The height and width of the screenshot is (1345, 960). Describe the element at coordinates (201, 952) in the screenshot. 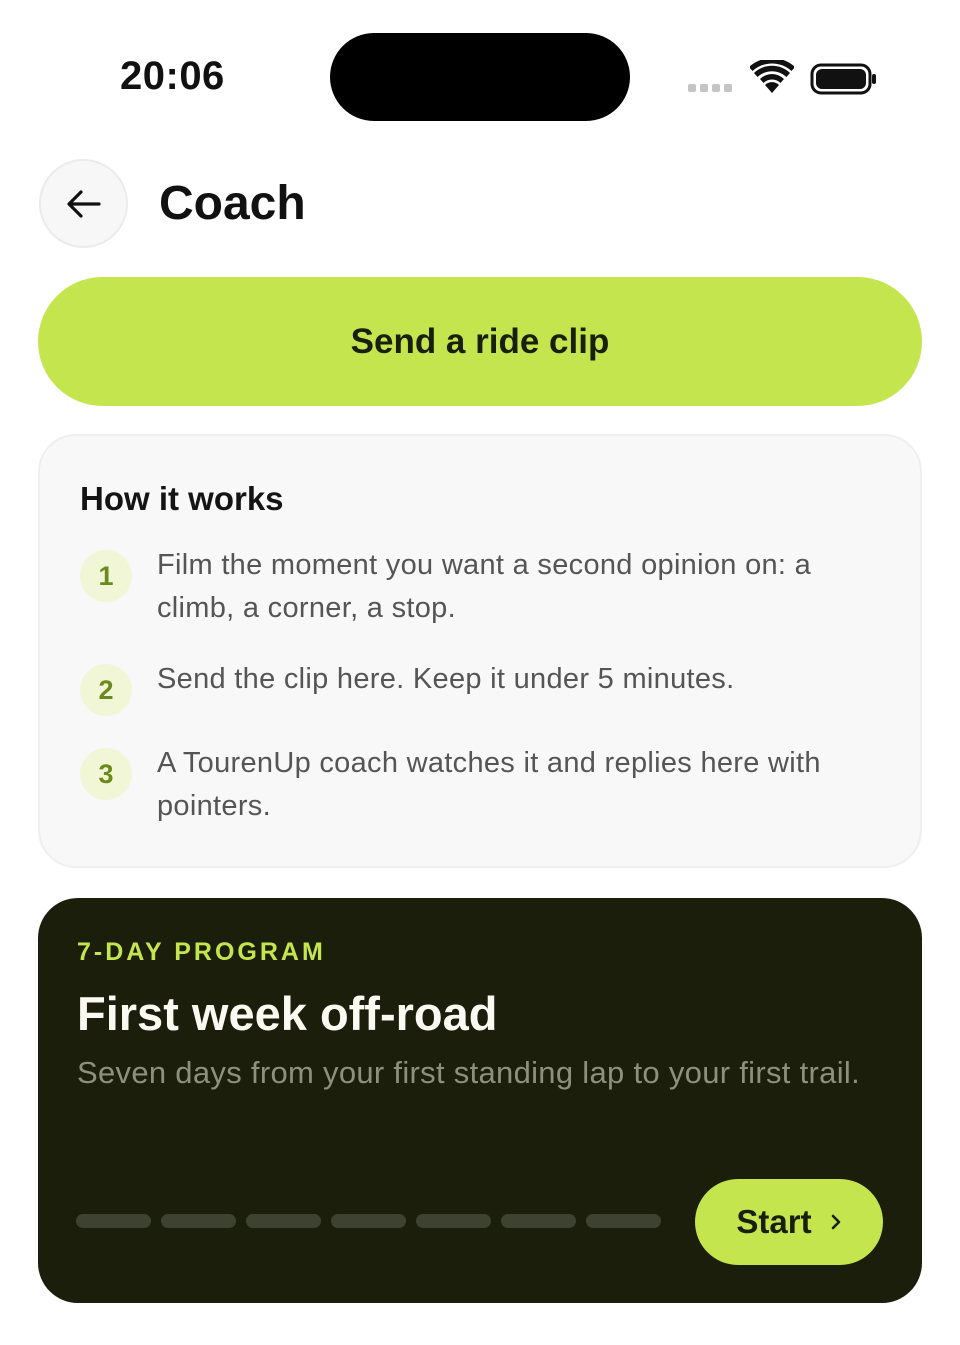

I see `program-eyebrow: 7-DAY PROGRAM` at that location.